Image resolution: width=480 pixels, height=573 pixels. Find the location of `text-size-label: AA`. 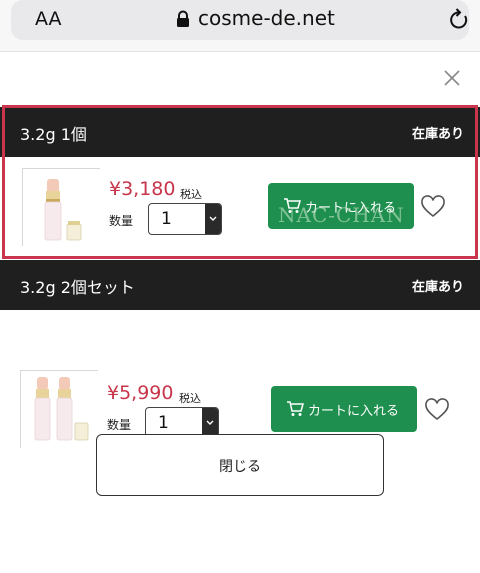

text-size-label: AA is located at coordinates (48, 19).